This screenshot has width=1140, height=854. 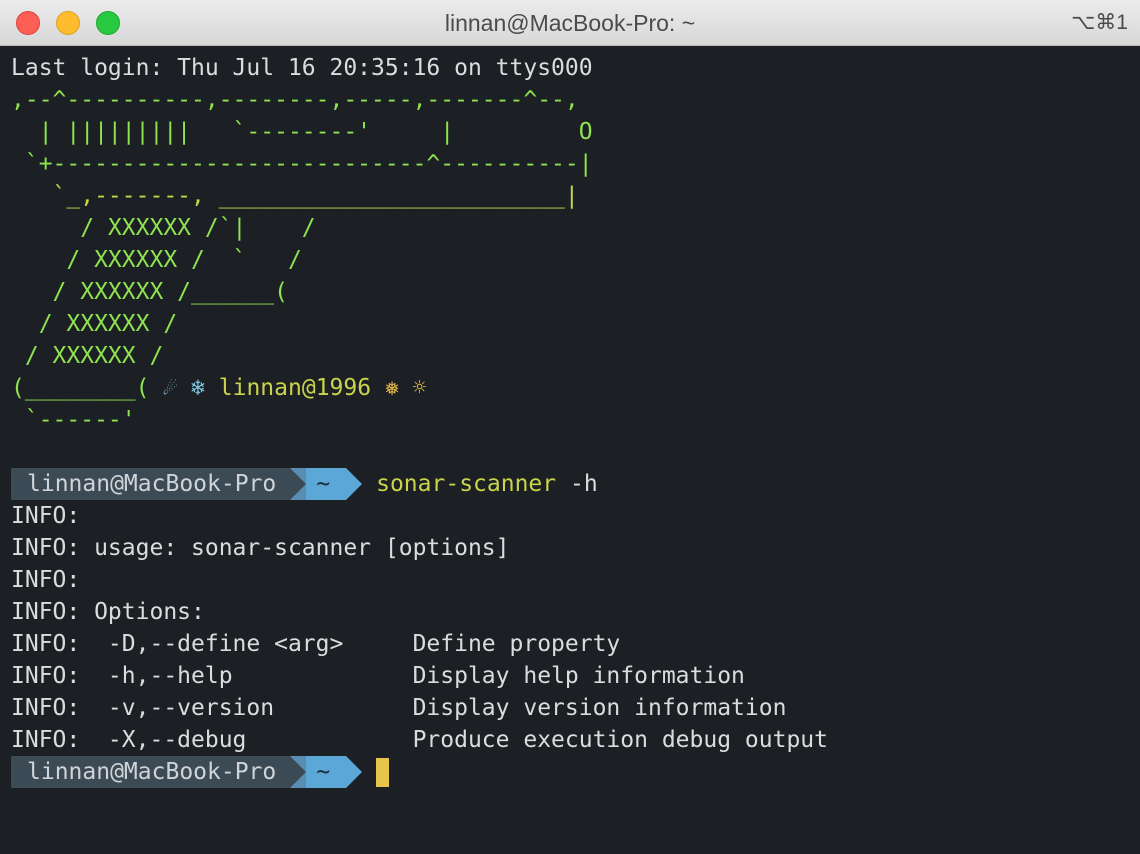 What do you see at coordinates (73, 420) in the screenshot?
I see `ascii-art-line: `------'` at bounding box center [73, 420].